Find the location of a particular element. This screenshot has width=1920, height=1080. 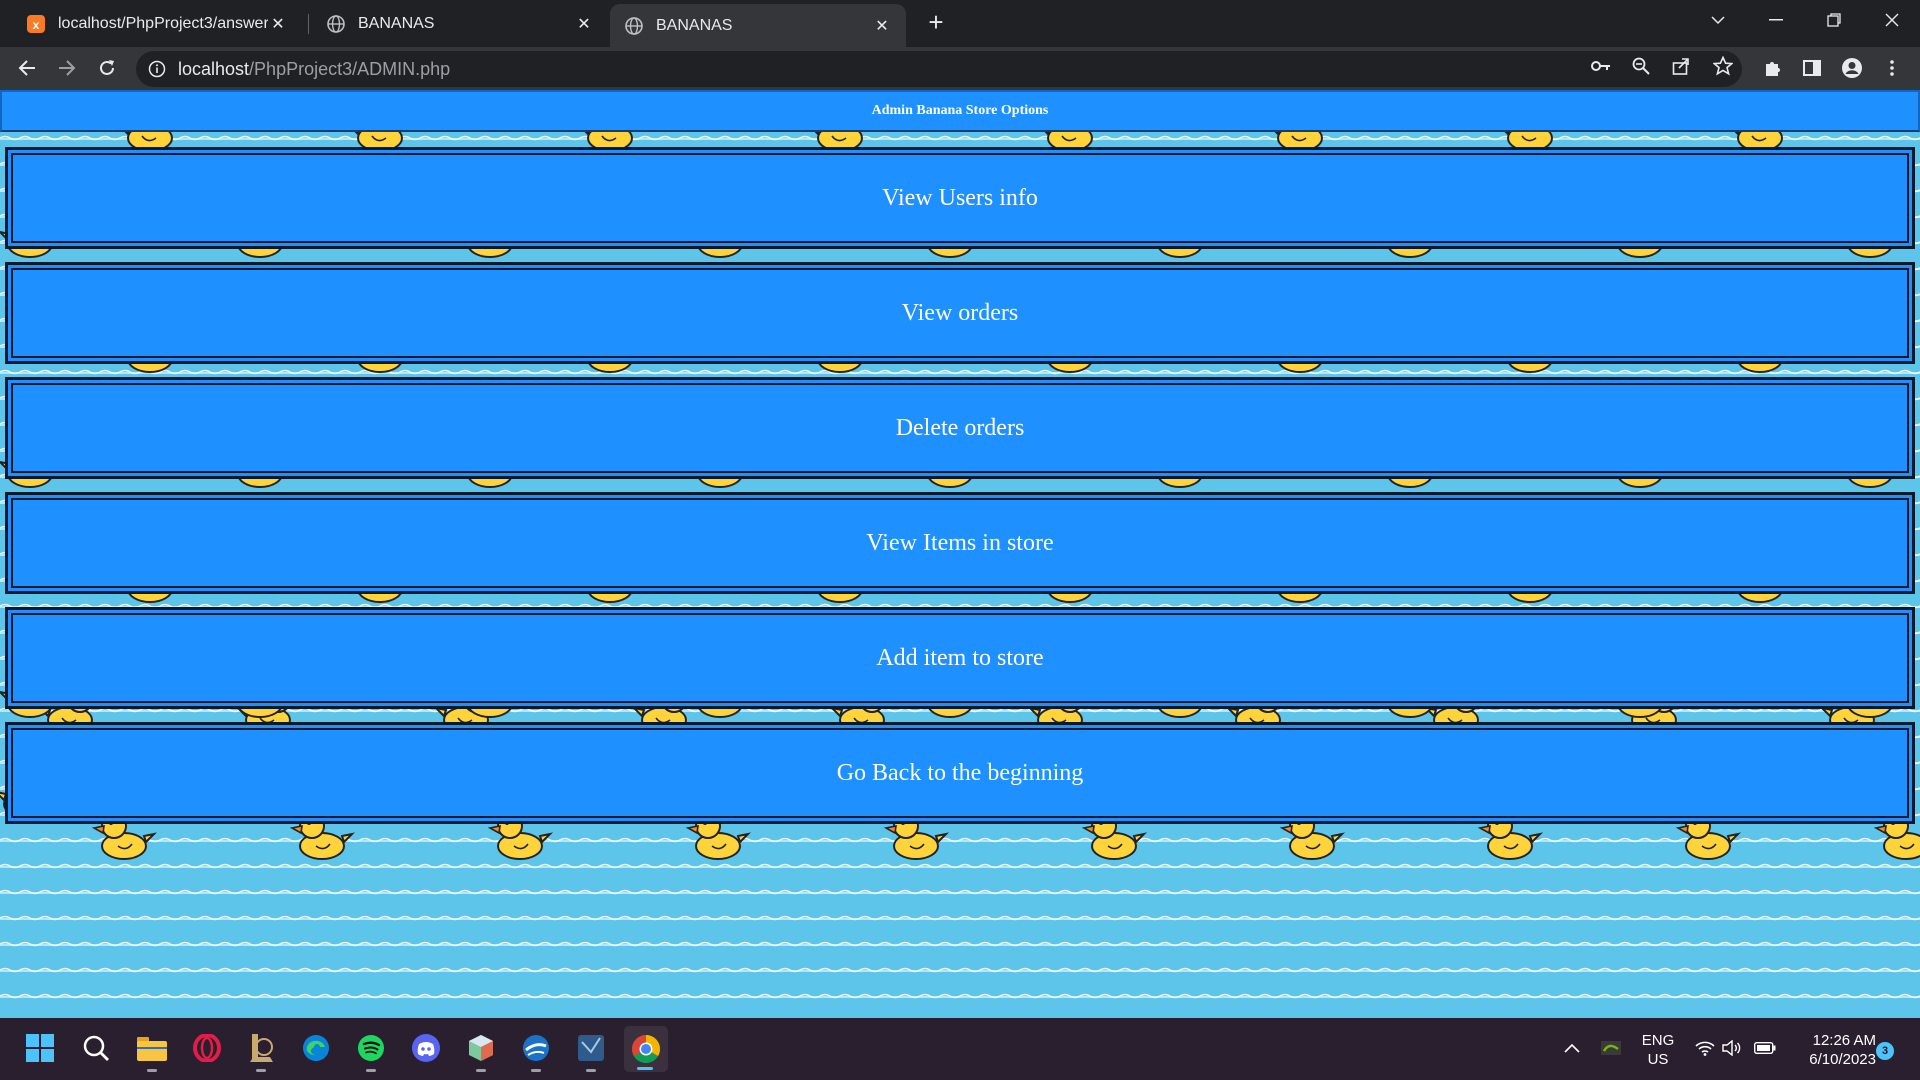

nvidia-icon is located at coordinates (1611, 1048).